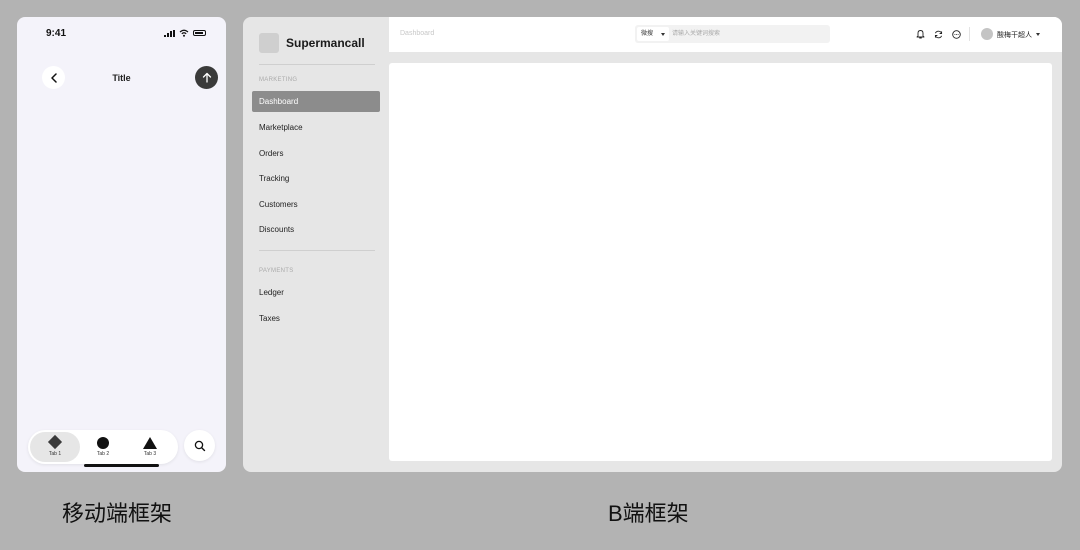  I want to click on tab-label: Tab 1, so click(55, 454).